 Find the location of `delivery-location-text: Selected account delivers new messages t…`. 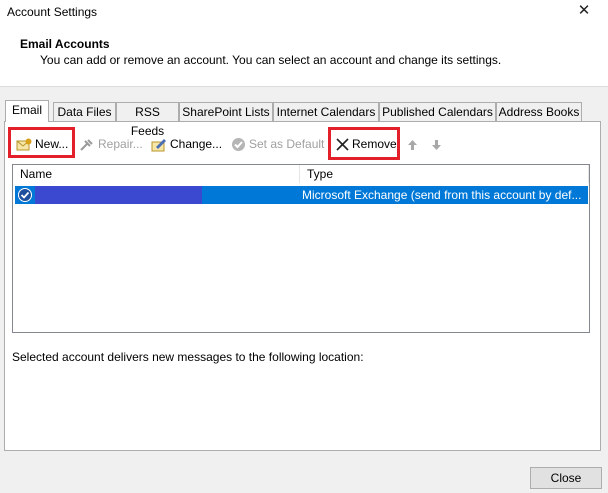

delivery-location-text: Selected account delivers new messages t… is located at coordinates (188, 357).